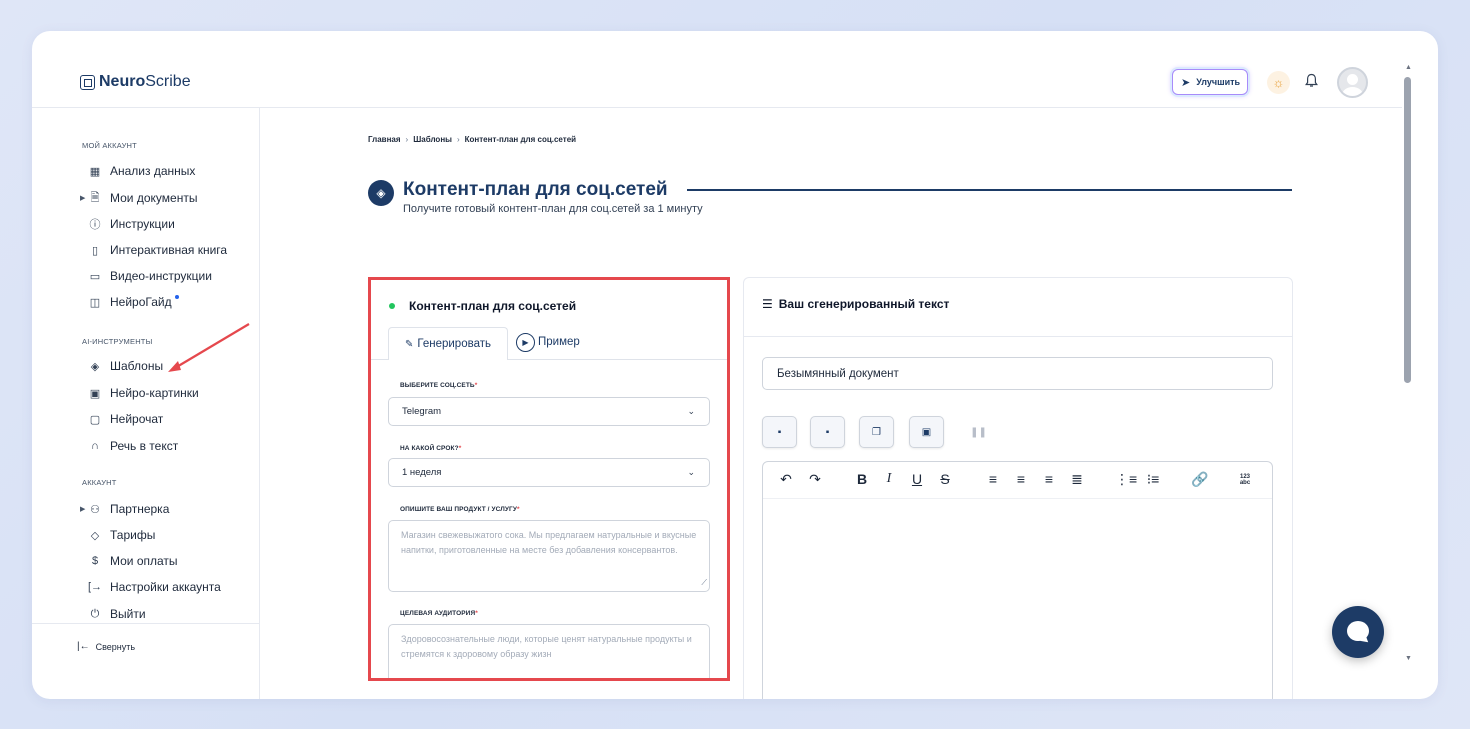 The width and height of the screenshot is (1470, 729). What do you see at coordinates (154, 393) in the screenshot?
I see `sidebar-item-label: Нейро-картинки` at bounding box center [154, 393].